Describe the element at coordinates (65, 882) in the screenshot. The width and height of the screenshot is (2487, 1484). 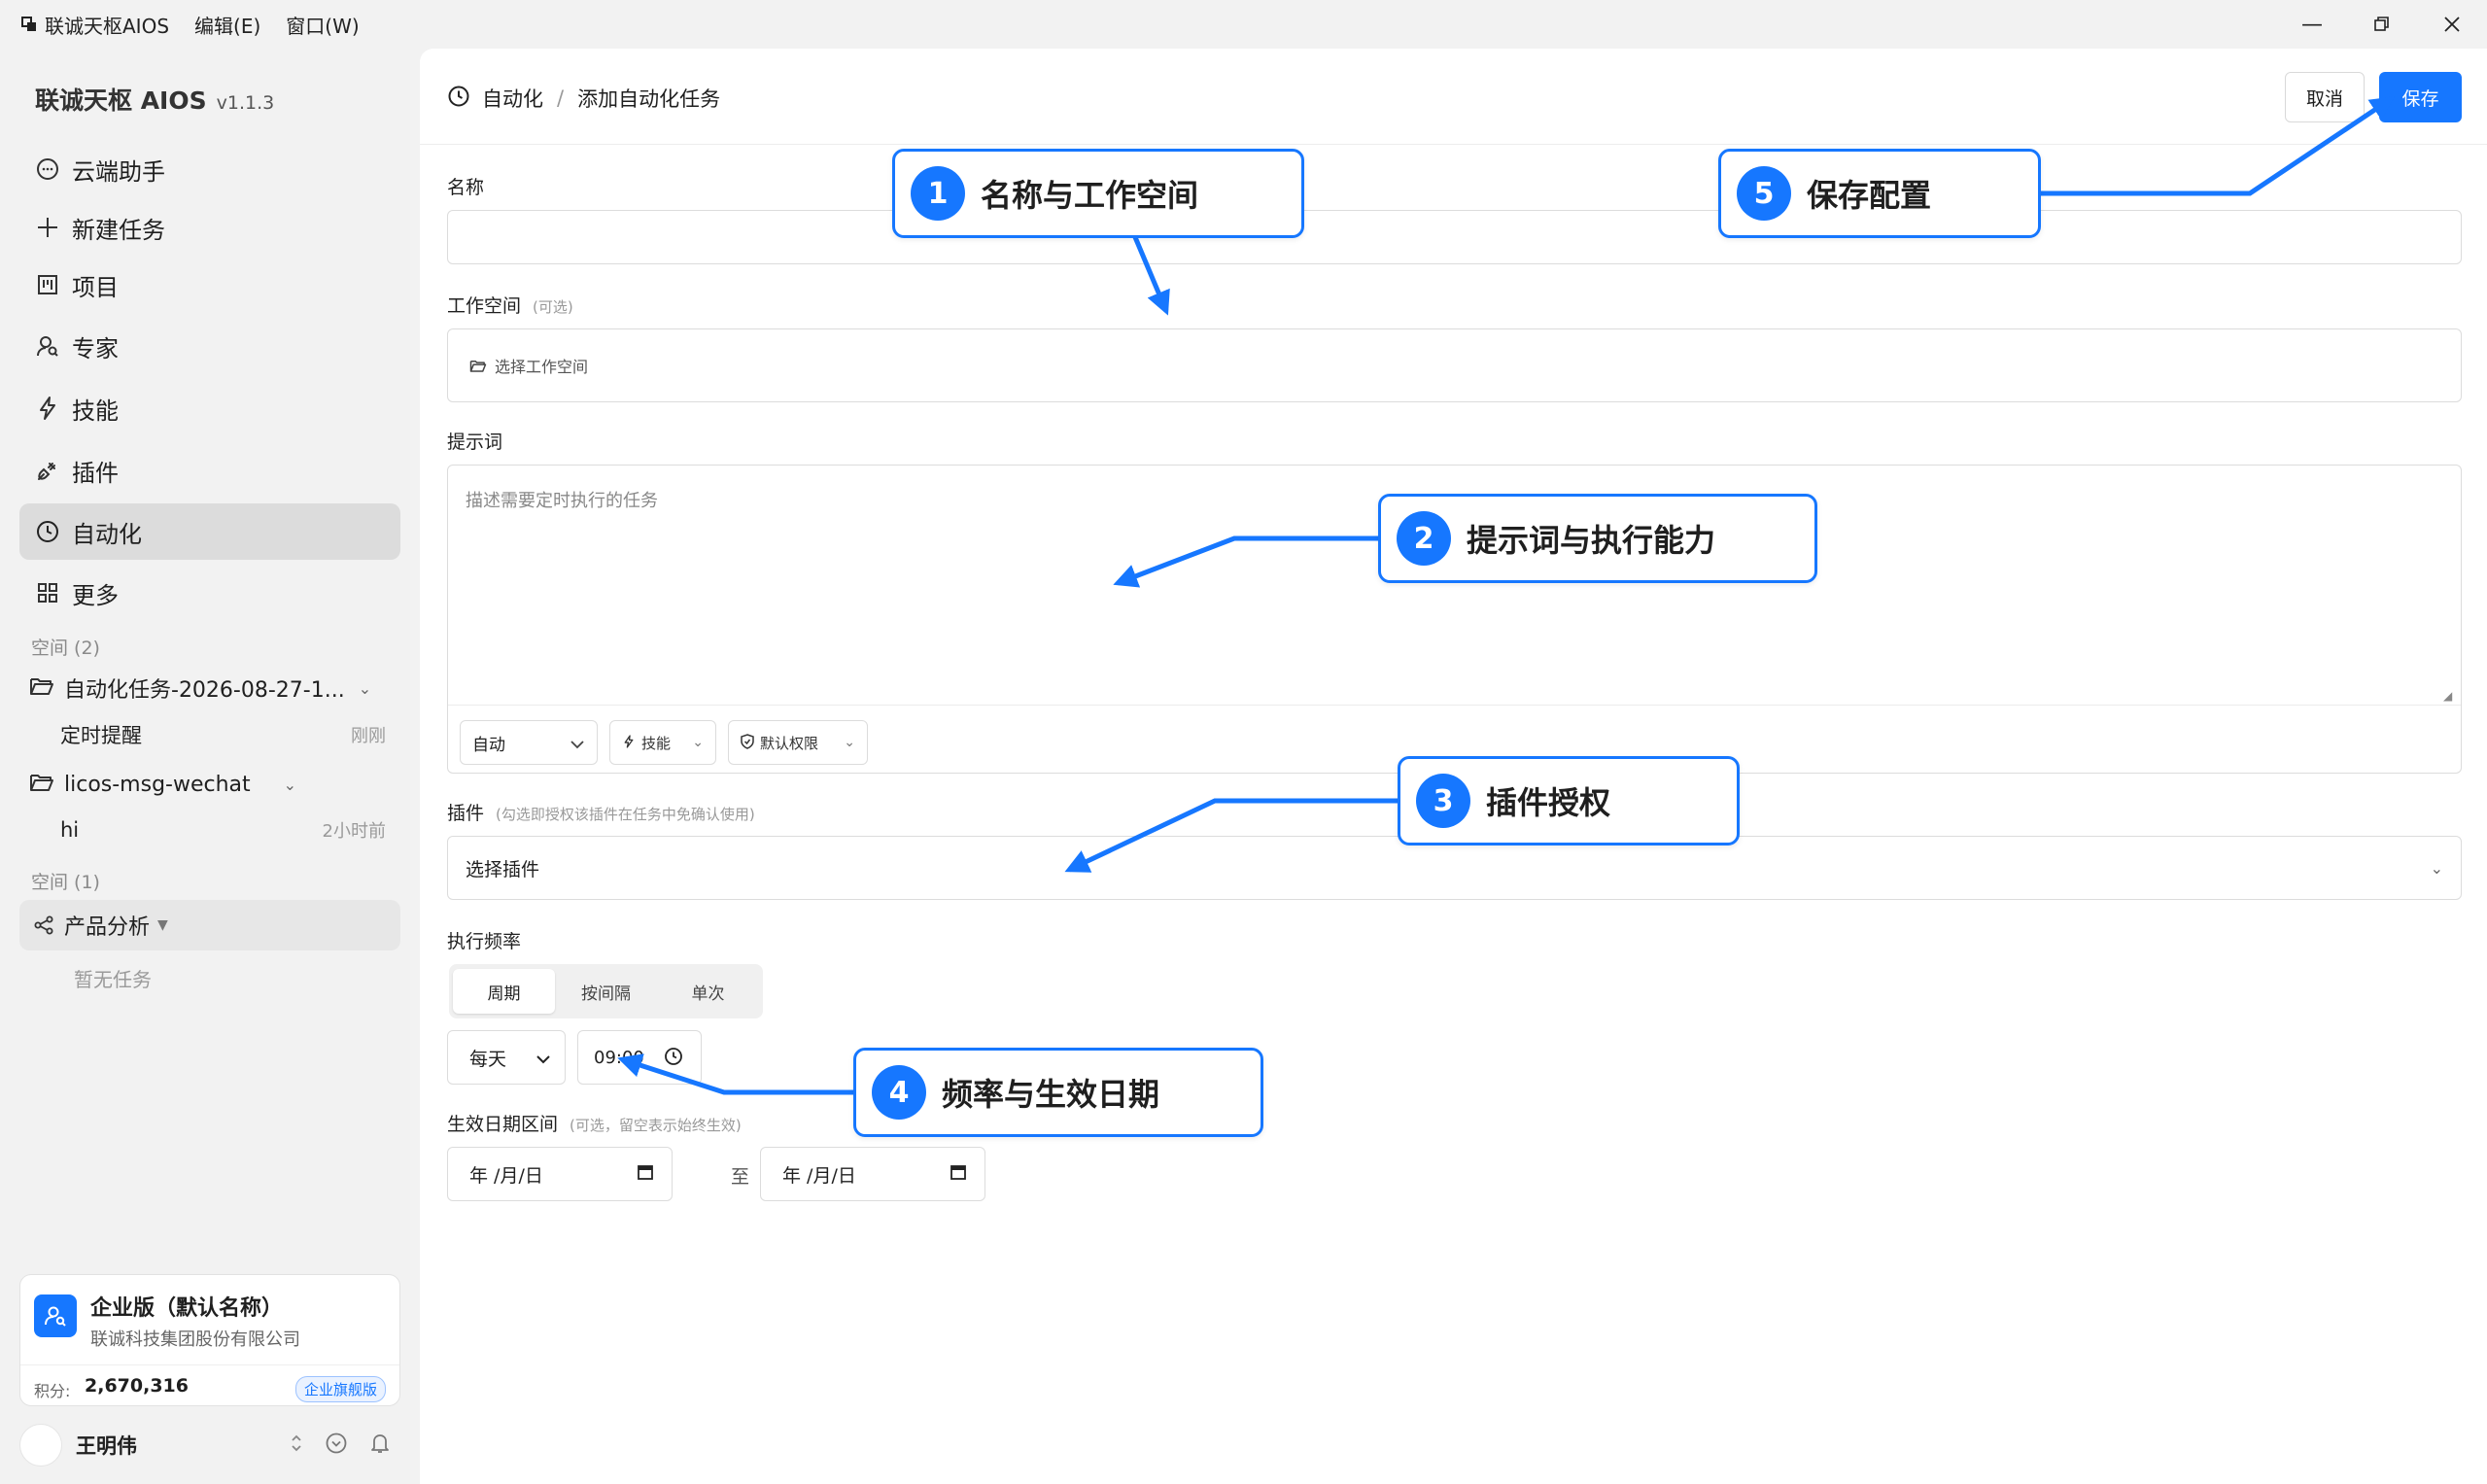
I see `spaces-section-label-2: 空间 (1)` at that location.